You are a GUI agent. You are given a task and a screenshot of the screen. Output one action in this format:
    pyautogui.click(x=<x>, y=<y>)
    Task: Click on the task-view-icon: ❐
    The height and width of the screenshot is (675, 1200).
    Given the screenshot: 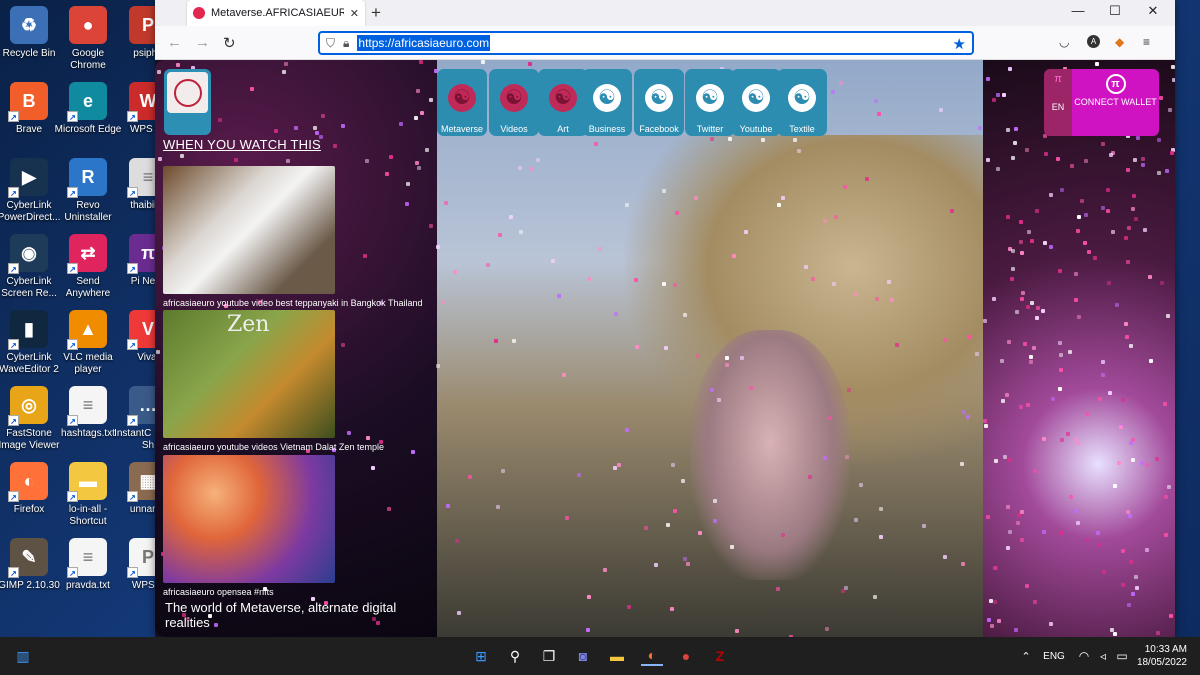 What is the action you would take?
    pyautogui.click(x=549, y=656)
    